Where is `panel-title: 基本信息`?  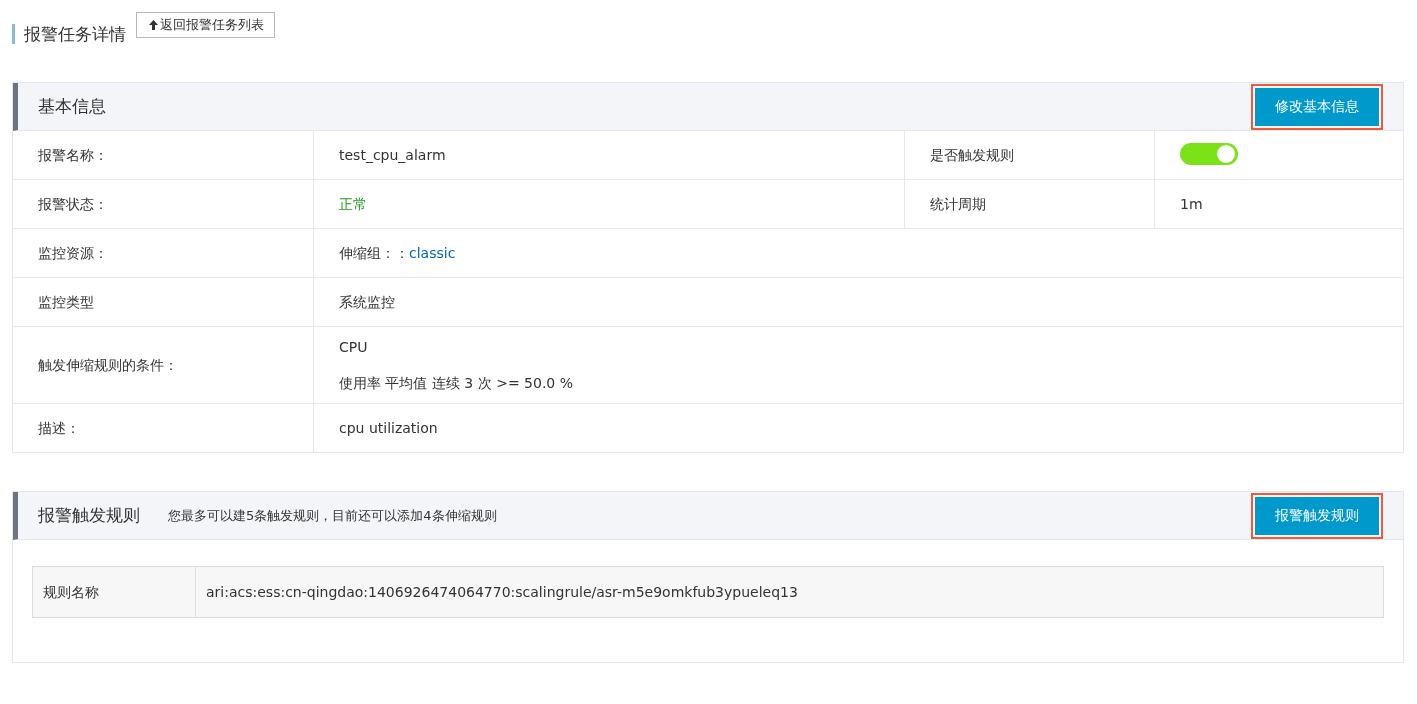 panel-title: 基本信息 is located at coordinates (72, 106).